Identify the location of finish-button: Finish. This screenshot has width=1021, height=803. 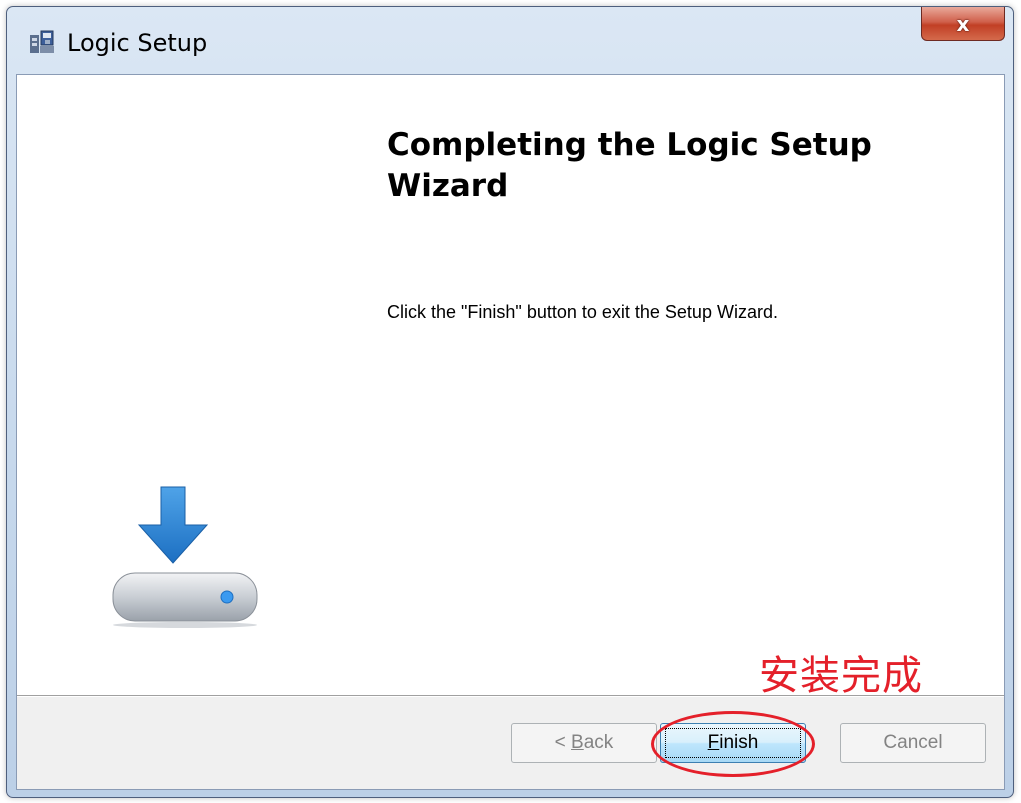
(733, 743).